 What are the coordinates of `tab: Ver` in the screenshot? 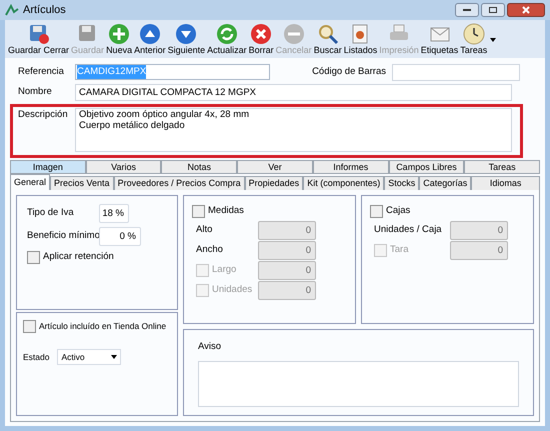 It's located at (275, 167).